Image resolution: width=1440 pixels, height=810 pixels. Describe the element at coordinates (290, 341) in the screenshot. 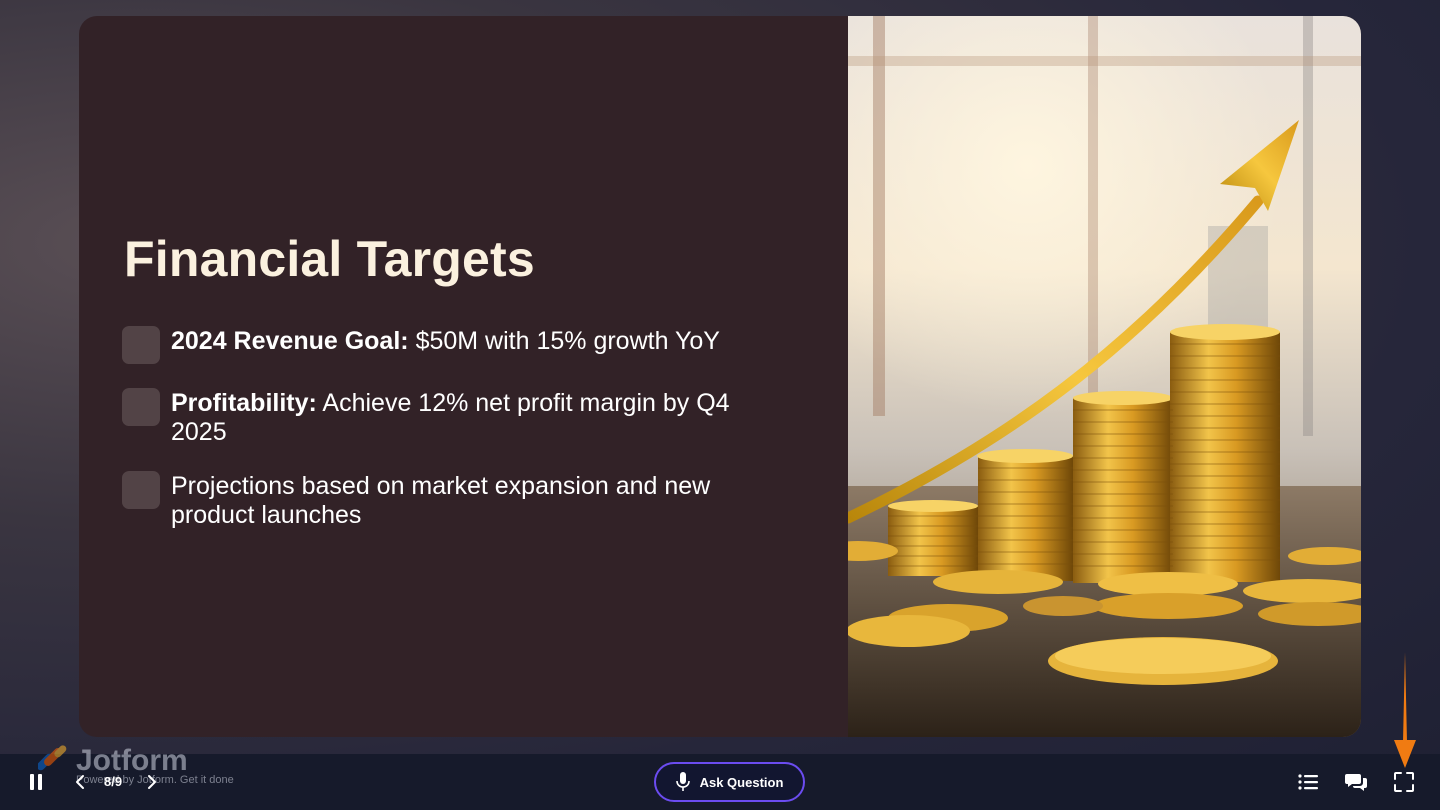

I see `bullet-bold-label: 2024 Revenue Goal:` at that location.